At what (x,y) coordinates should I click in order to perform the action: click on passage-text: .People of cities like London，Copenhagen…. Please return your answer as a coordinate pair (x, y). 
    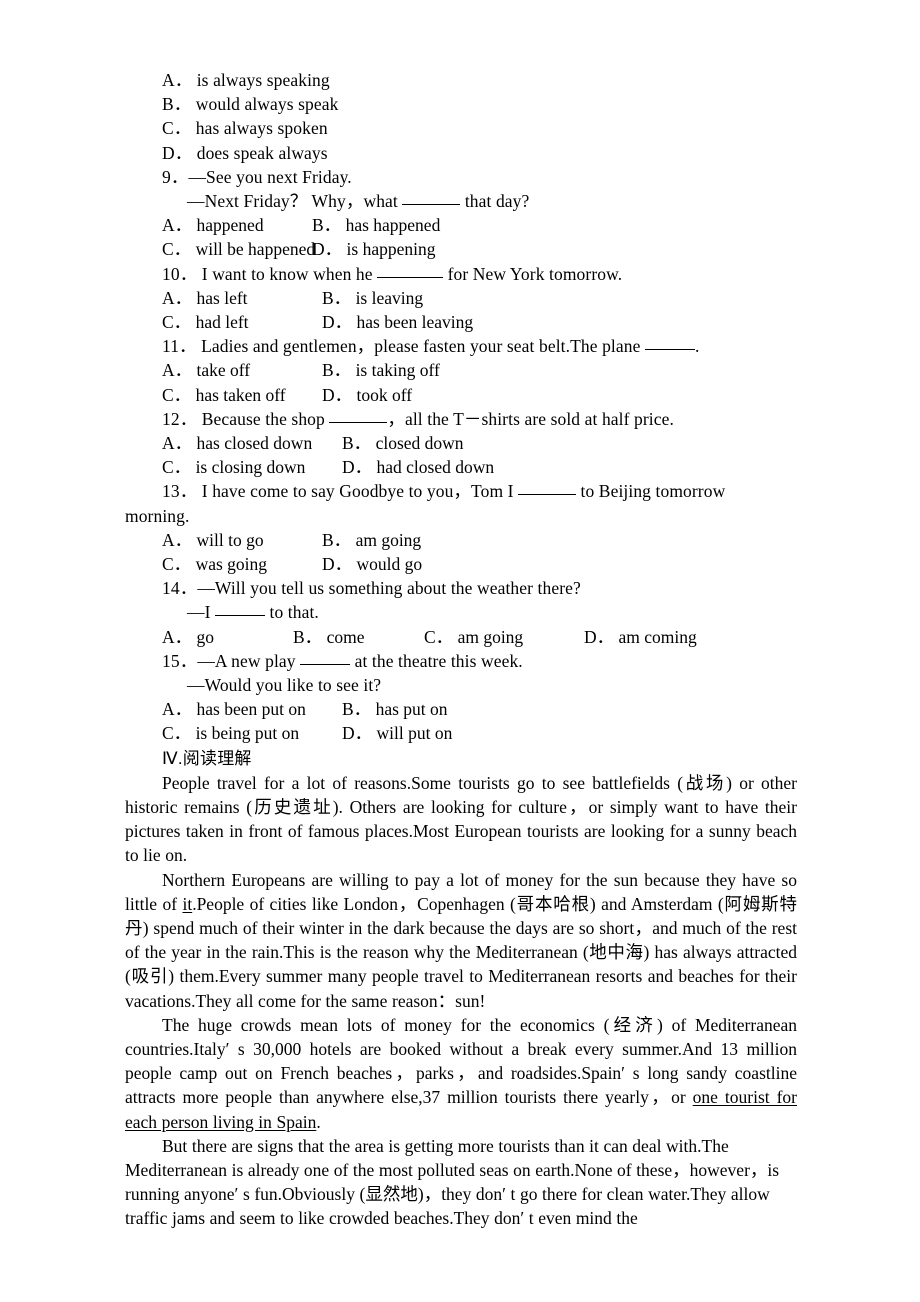
    Looking at the image, I should click on (461, 952).